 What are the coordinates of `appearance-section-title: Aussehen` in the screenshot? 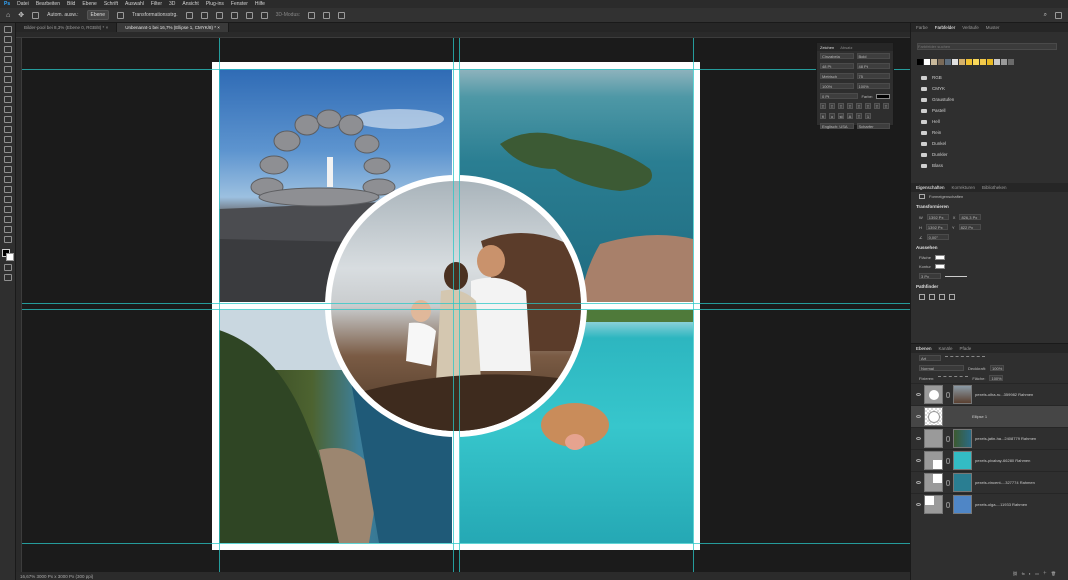 It's located at (989, 247).